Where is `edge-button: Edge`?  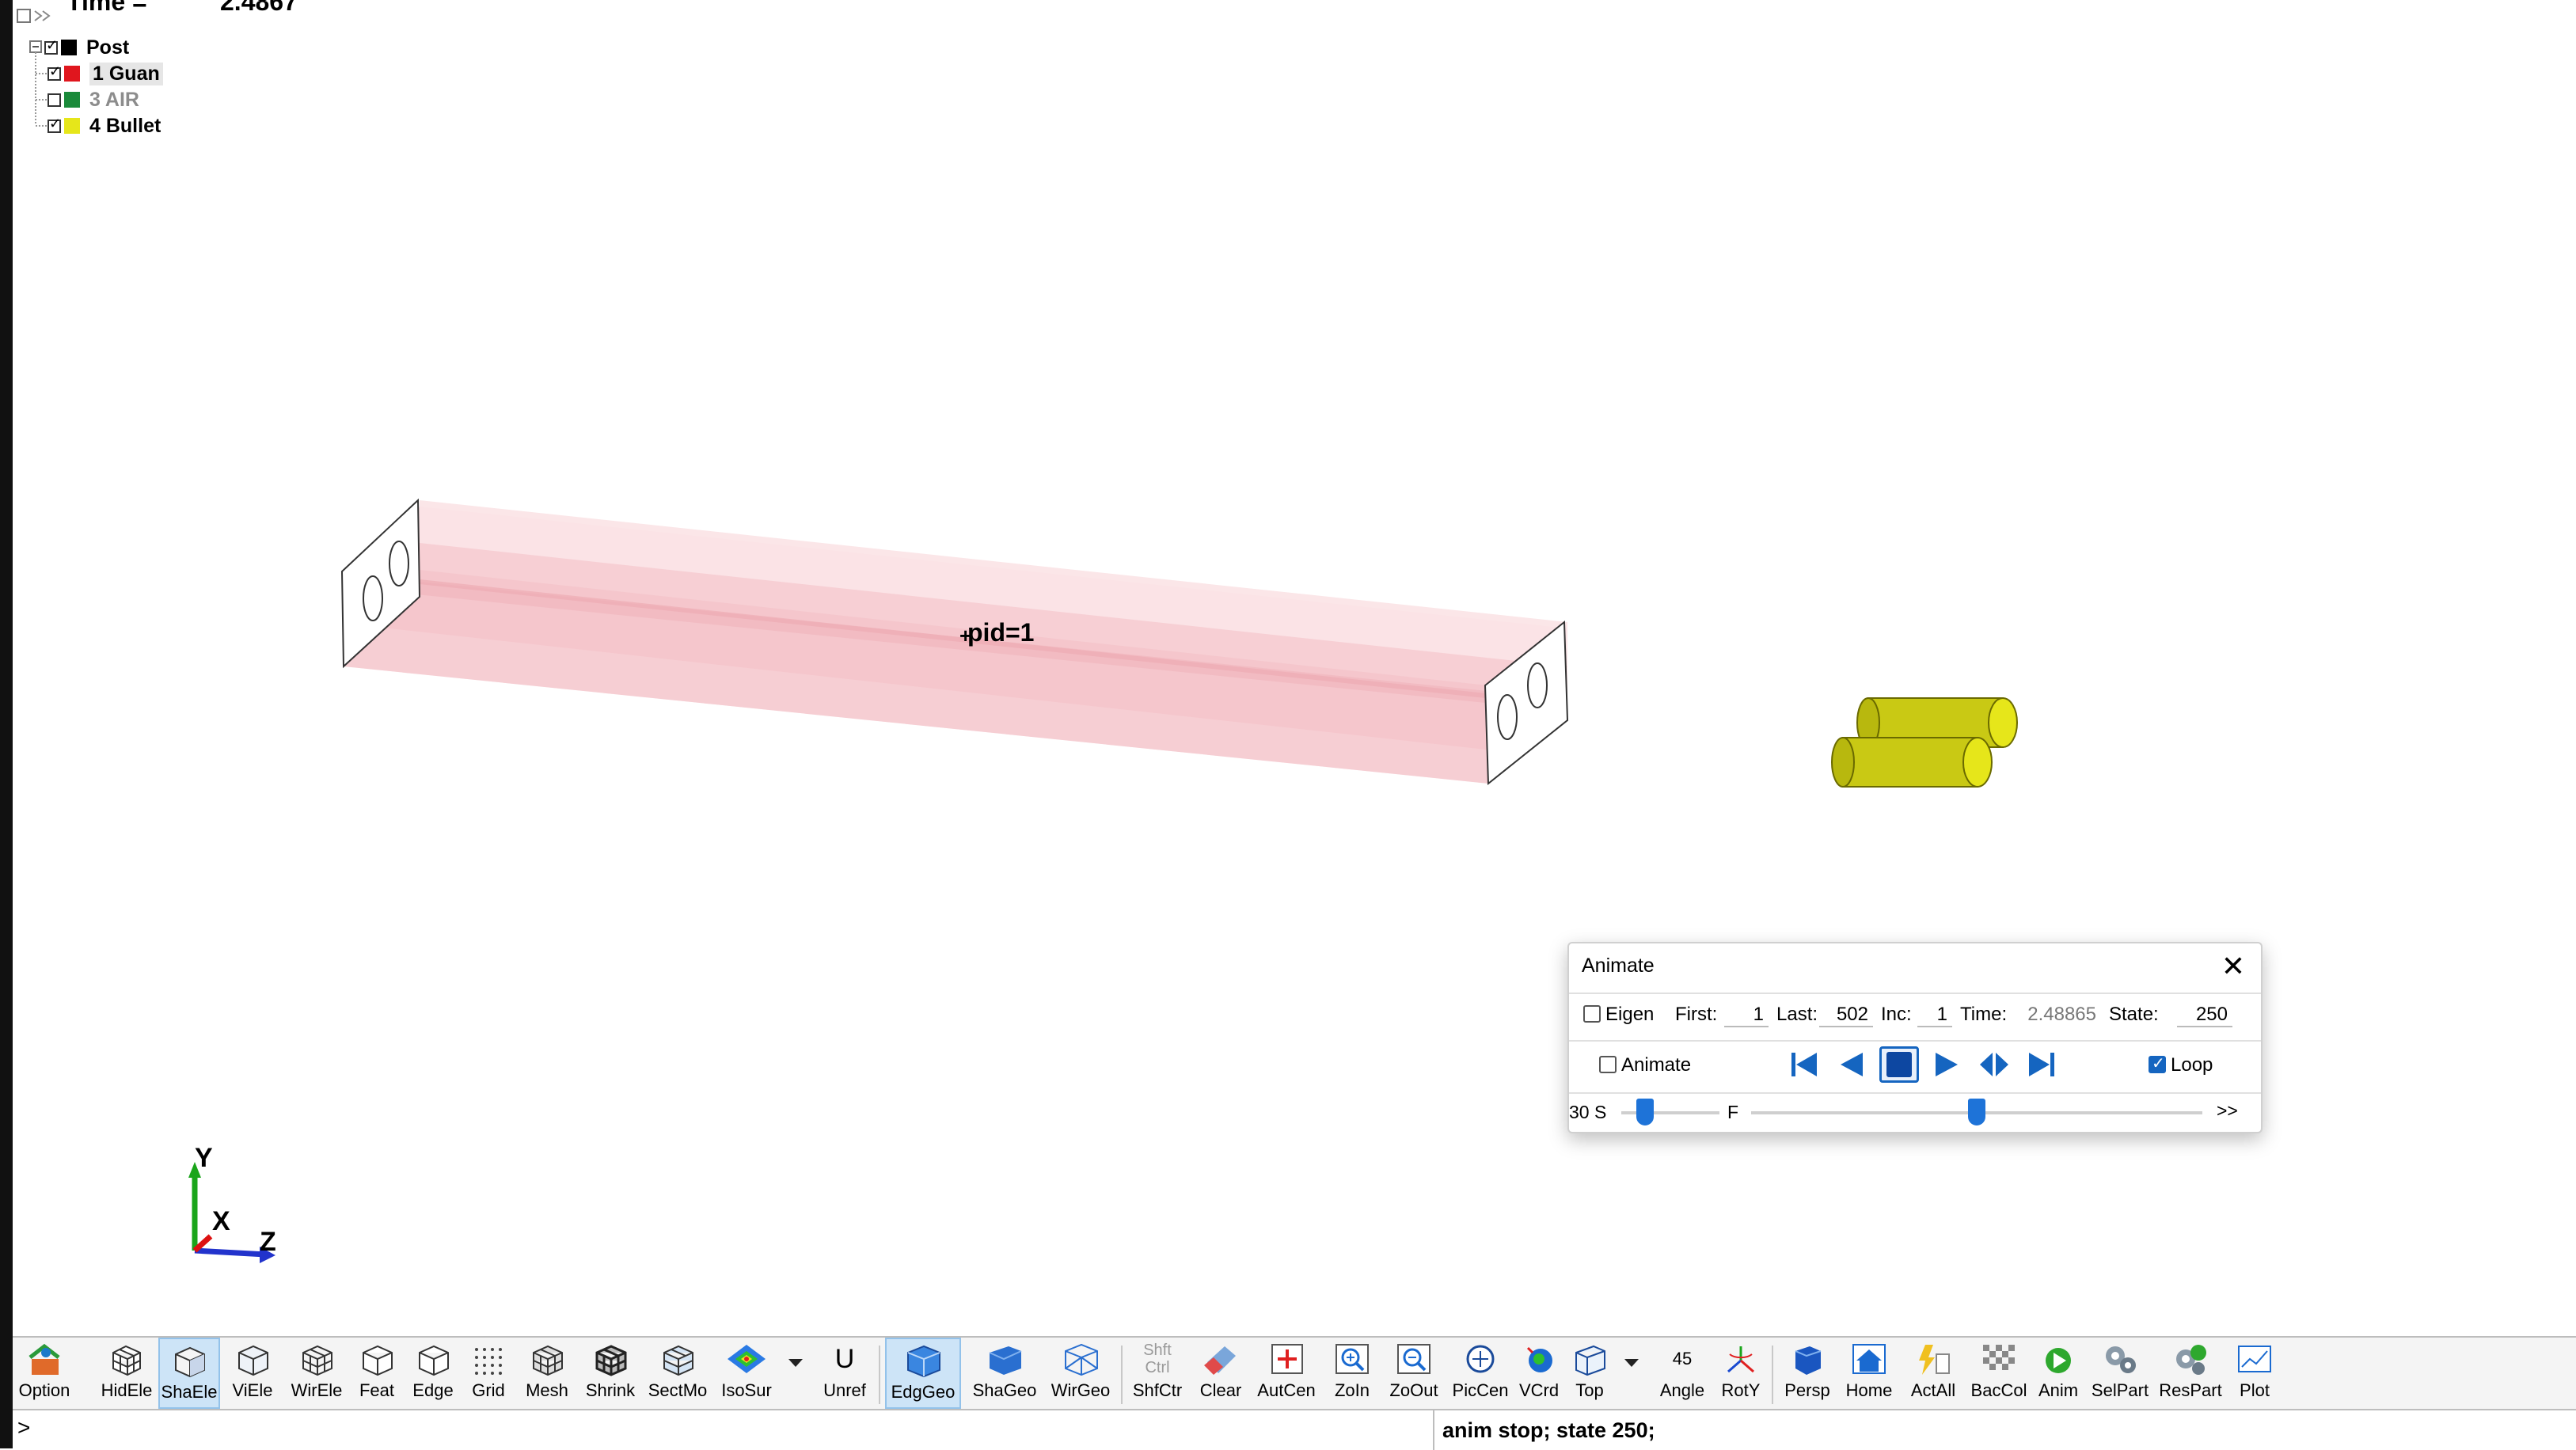 edge-button: Edge is located at coordinates (433, 1373).